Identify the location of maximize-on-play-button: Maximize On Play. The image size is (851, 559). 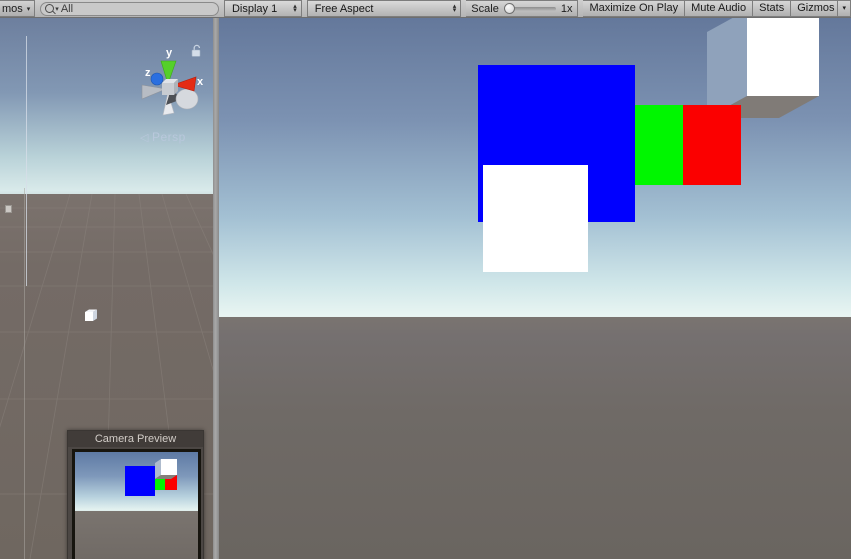
(634, 8).